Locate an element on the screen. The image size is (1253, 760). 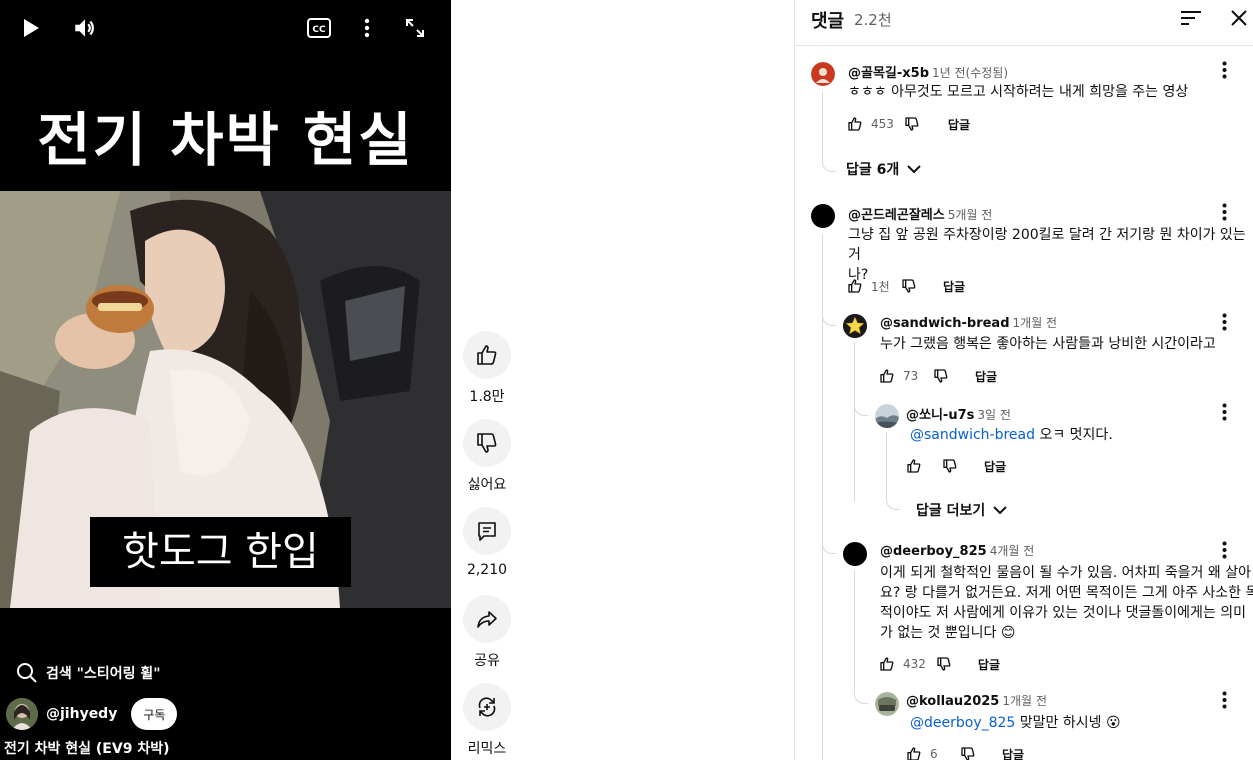
photo-avatar-image is located at coordinates (887, 704).